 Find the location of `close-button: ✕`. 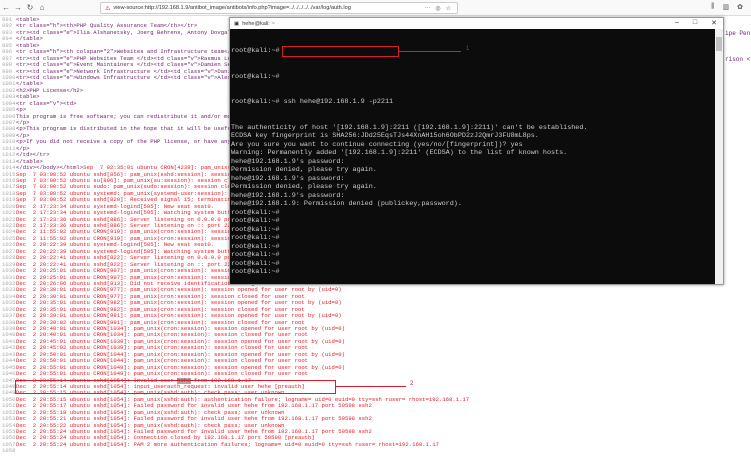

close-button: ✕ is located at coordinates (714, 23).